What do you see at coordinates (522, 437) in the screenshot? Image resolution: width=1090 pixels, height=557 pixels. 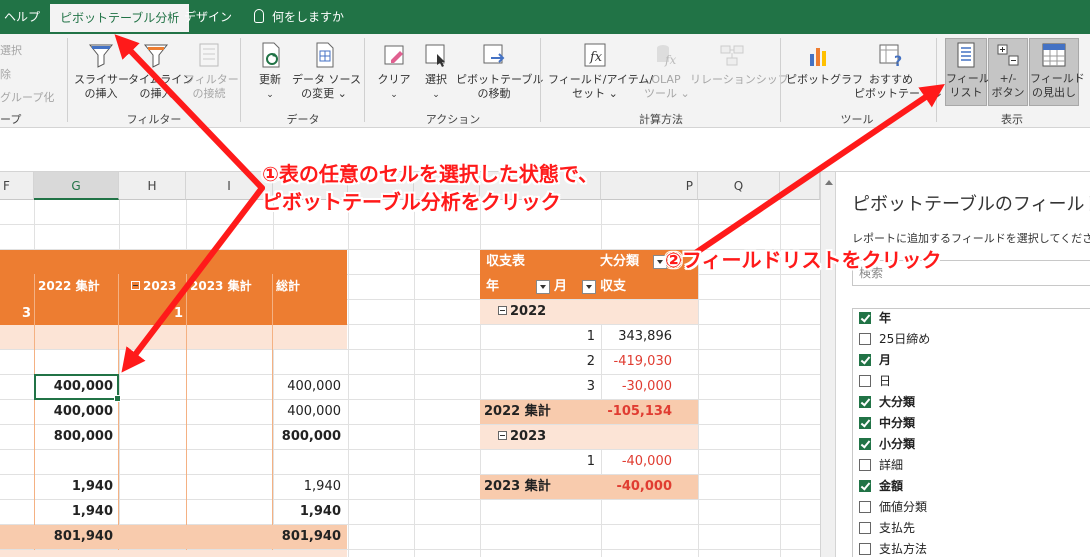 I see `group-label-2023: 2023` at bounding box center [522, 437].